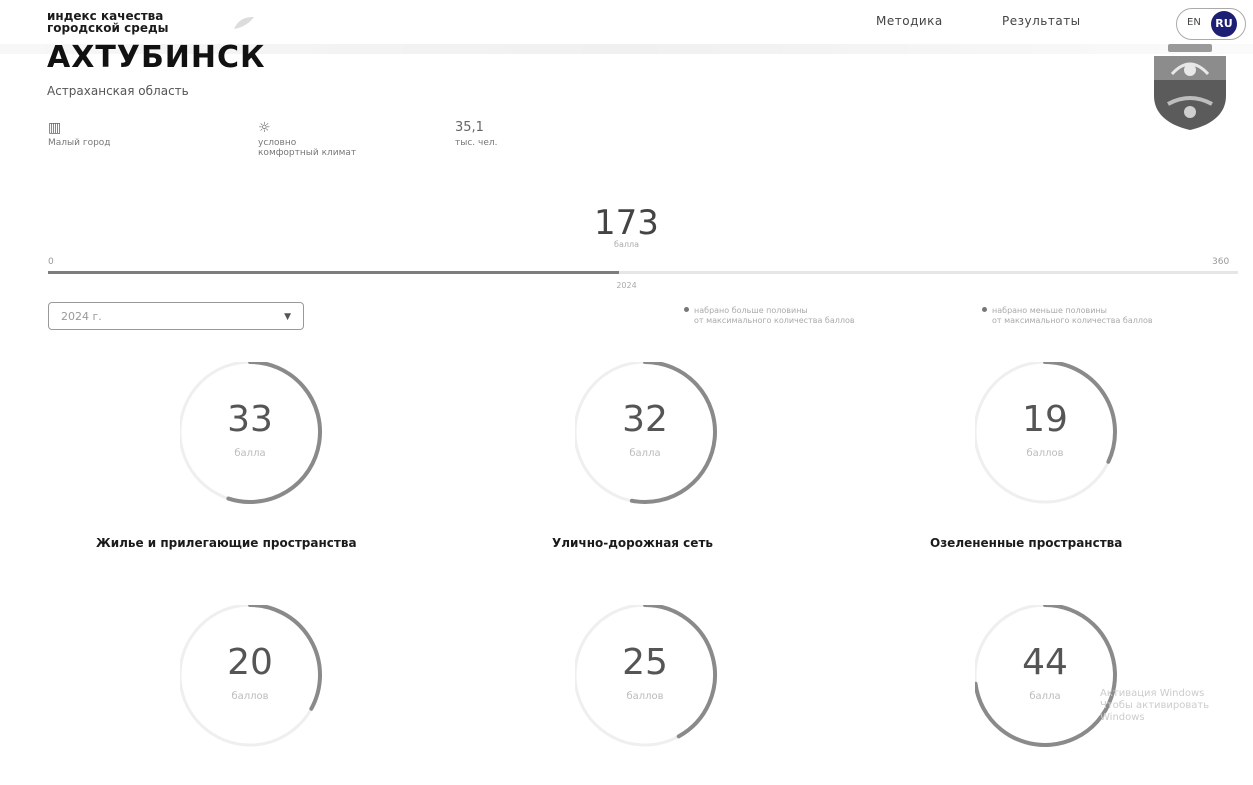  What do you see at coordinates (1224, 24) in the screenshot?
I see `lang-ru-button: RU` at bounding box center [1224, 24].